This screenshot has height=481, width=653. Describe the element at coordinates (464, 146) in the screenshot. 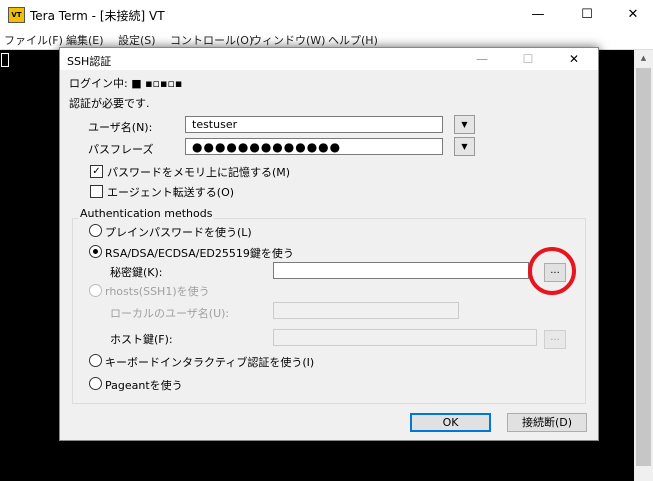

I see `passphrase-dropdown-icon: ▼` at that location.